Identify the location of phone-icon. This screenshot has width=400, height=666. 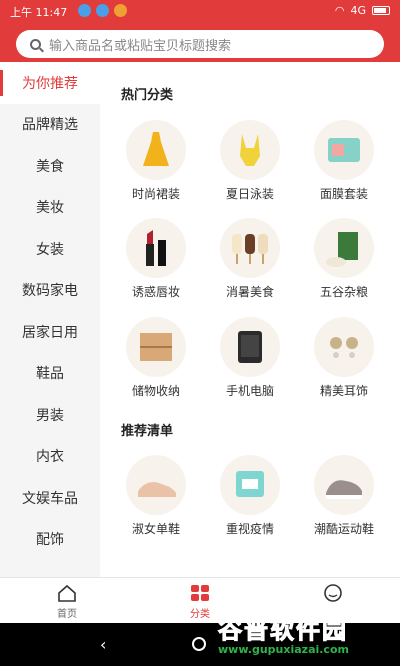
(250, 347).